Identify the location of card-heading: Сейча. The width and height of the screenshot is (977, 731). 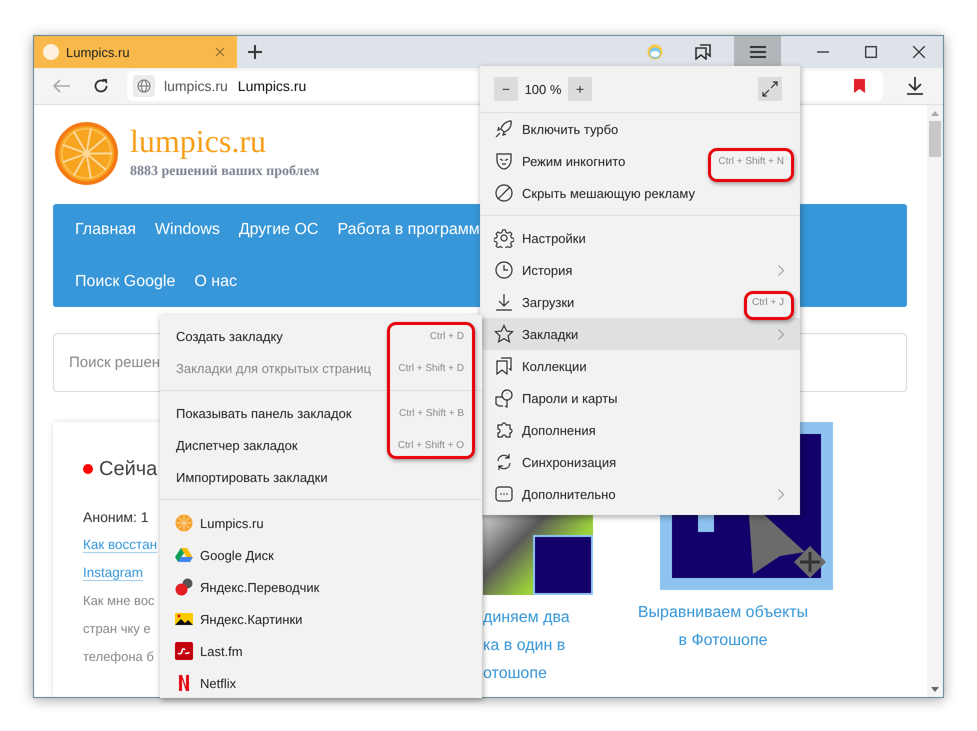
(128, 469).